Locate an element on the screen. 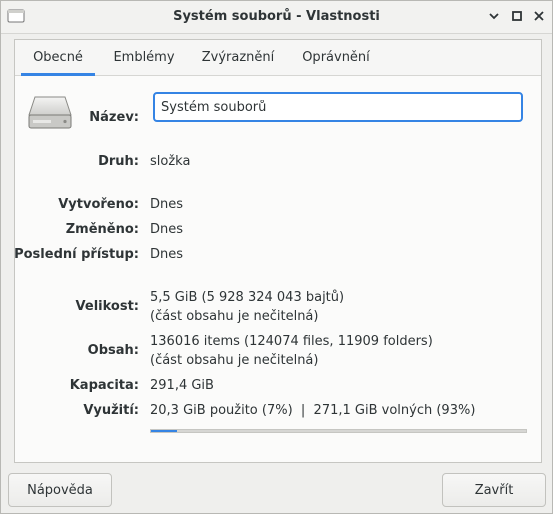  titlebar: Systém souborů - Vlastnosti is located at coordinates (276, 17).